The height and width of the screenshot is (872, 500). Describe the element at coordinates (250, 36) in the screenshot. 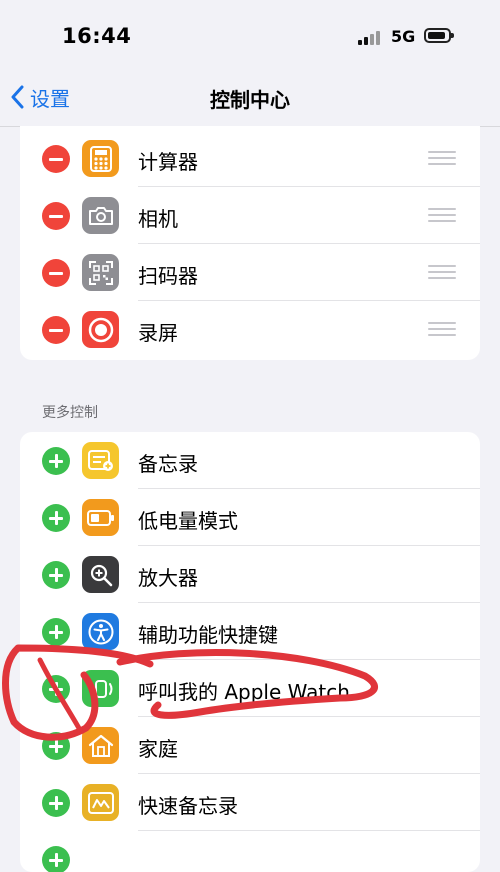

I see `status-bar: 16:44 5G` at that location.